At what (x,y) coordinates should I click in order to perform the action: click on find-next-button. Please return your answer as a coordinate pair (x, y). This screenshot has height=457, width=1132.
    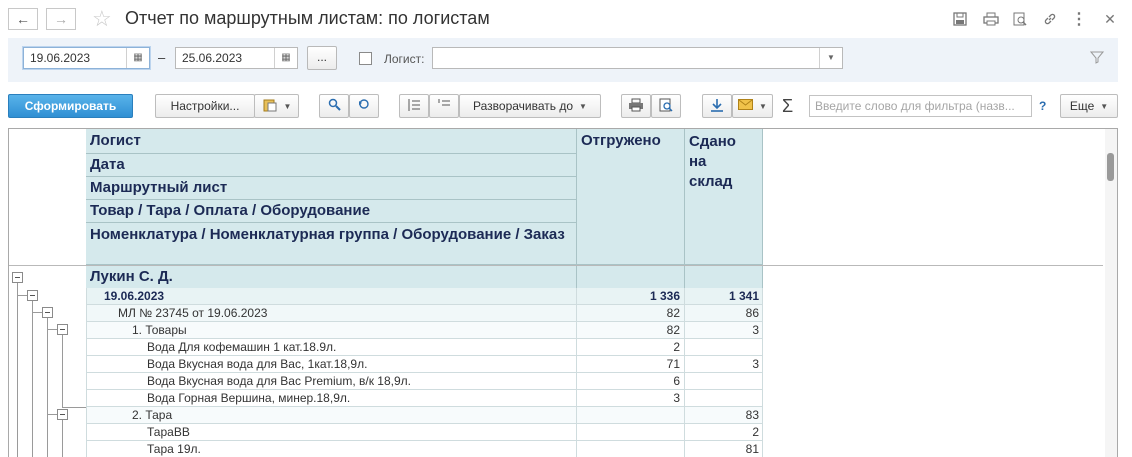
    Looking at the image, I should click on (364, 106).